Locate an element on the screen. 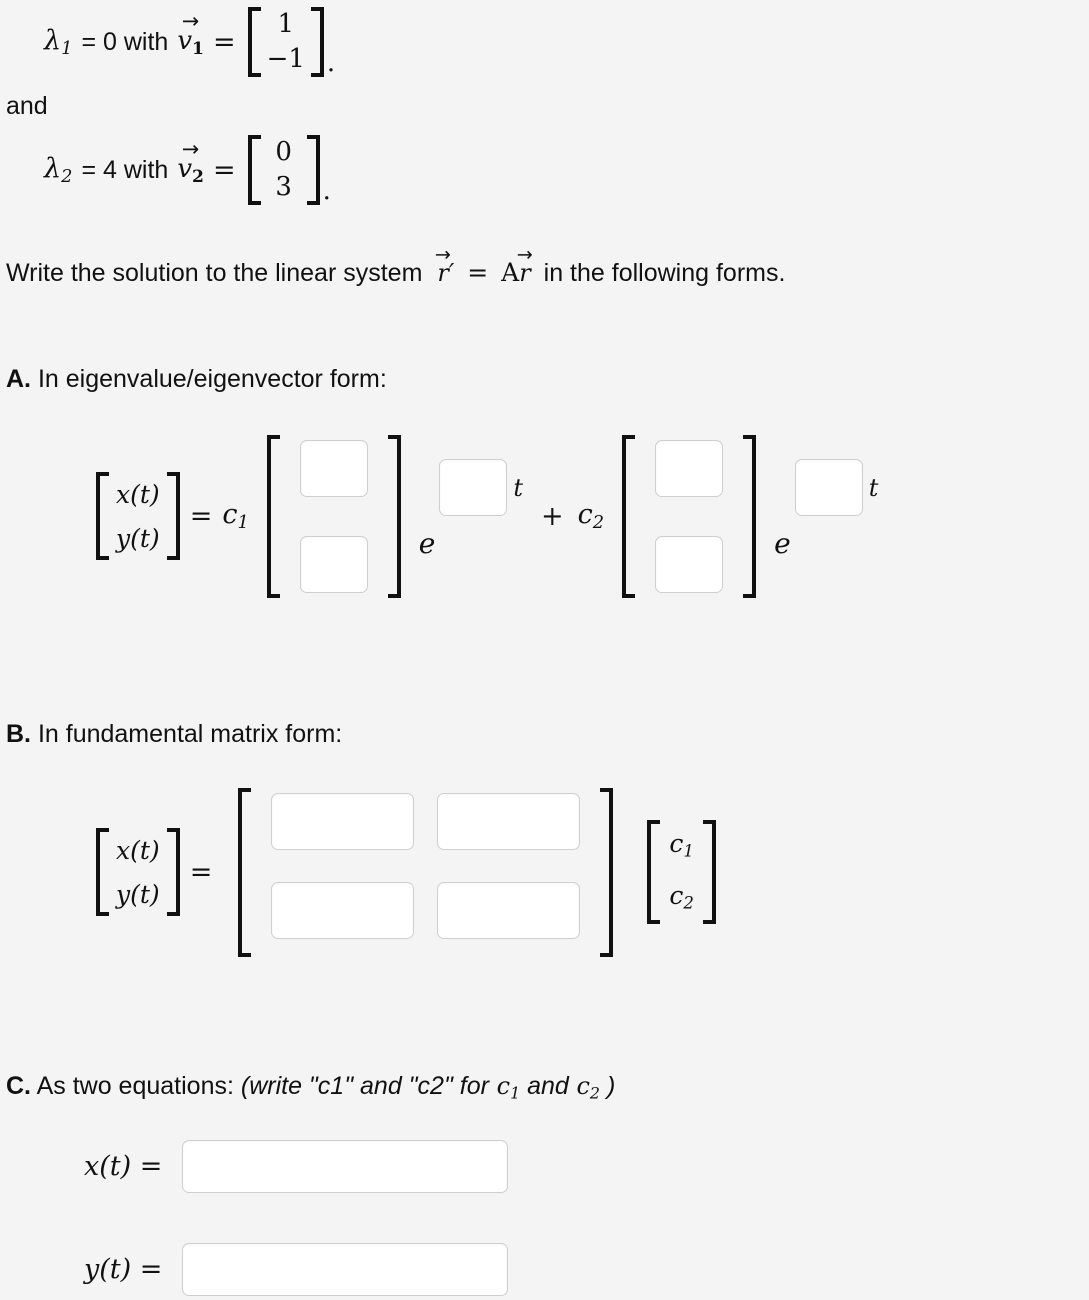  section-c-and: and is located at coordinates (544, 1086).